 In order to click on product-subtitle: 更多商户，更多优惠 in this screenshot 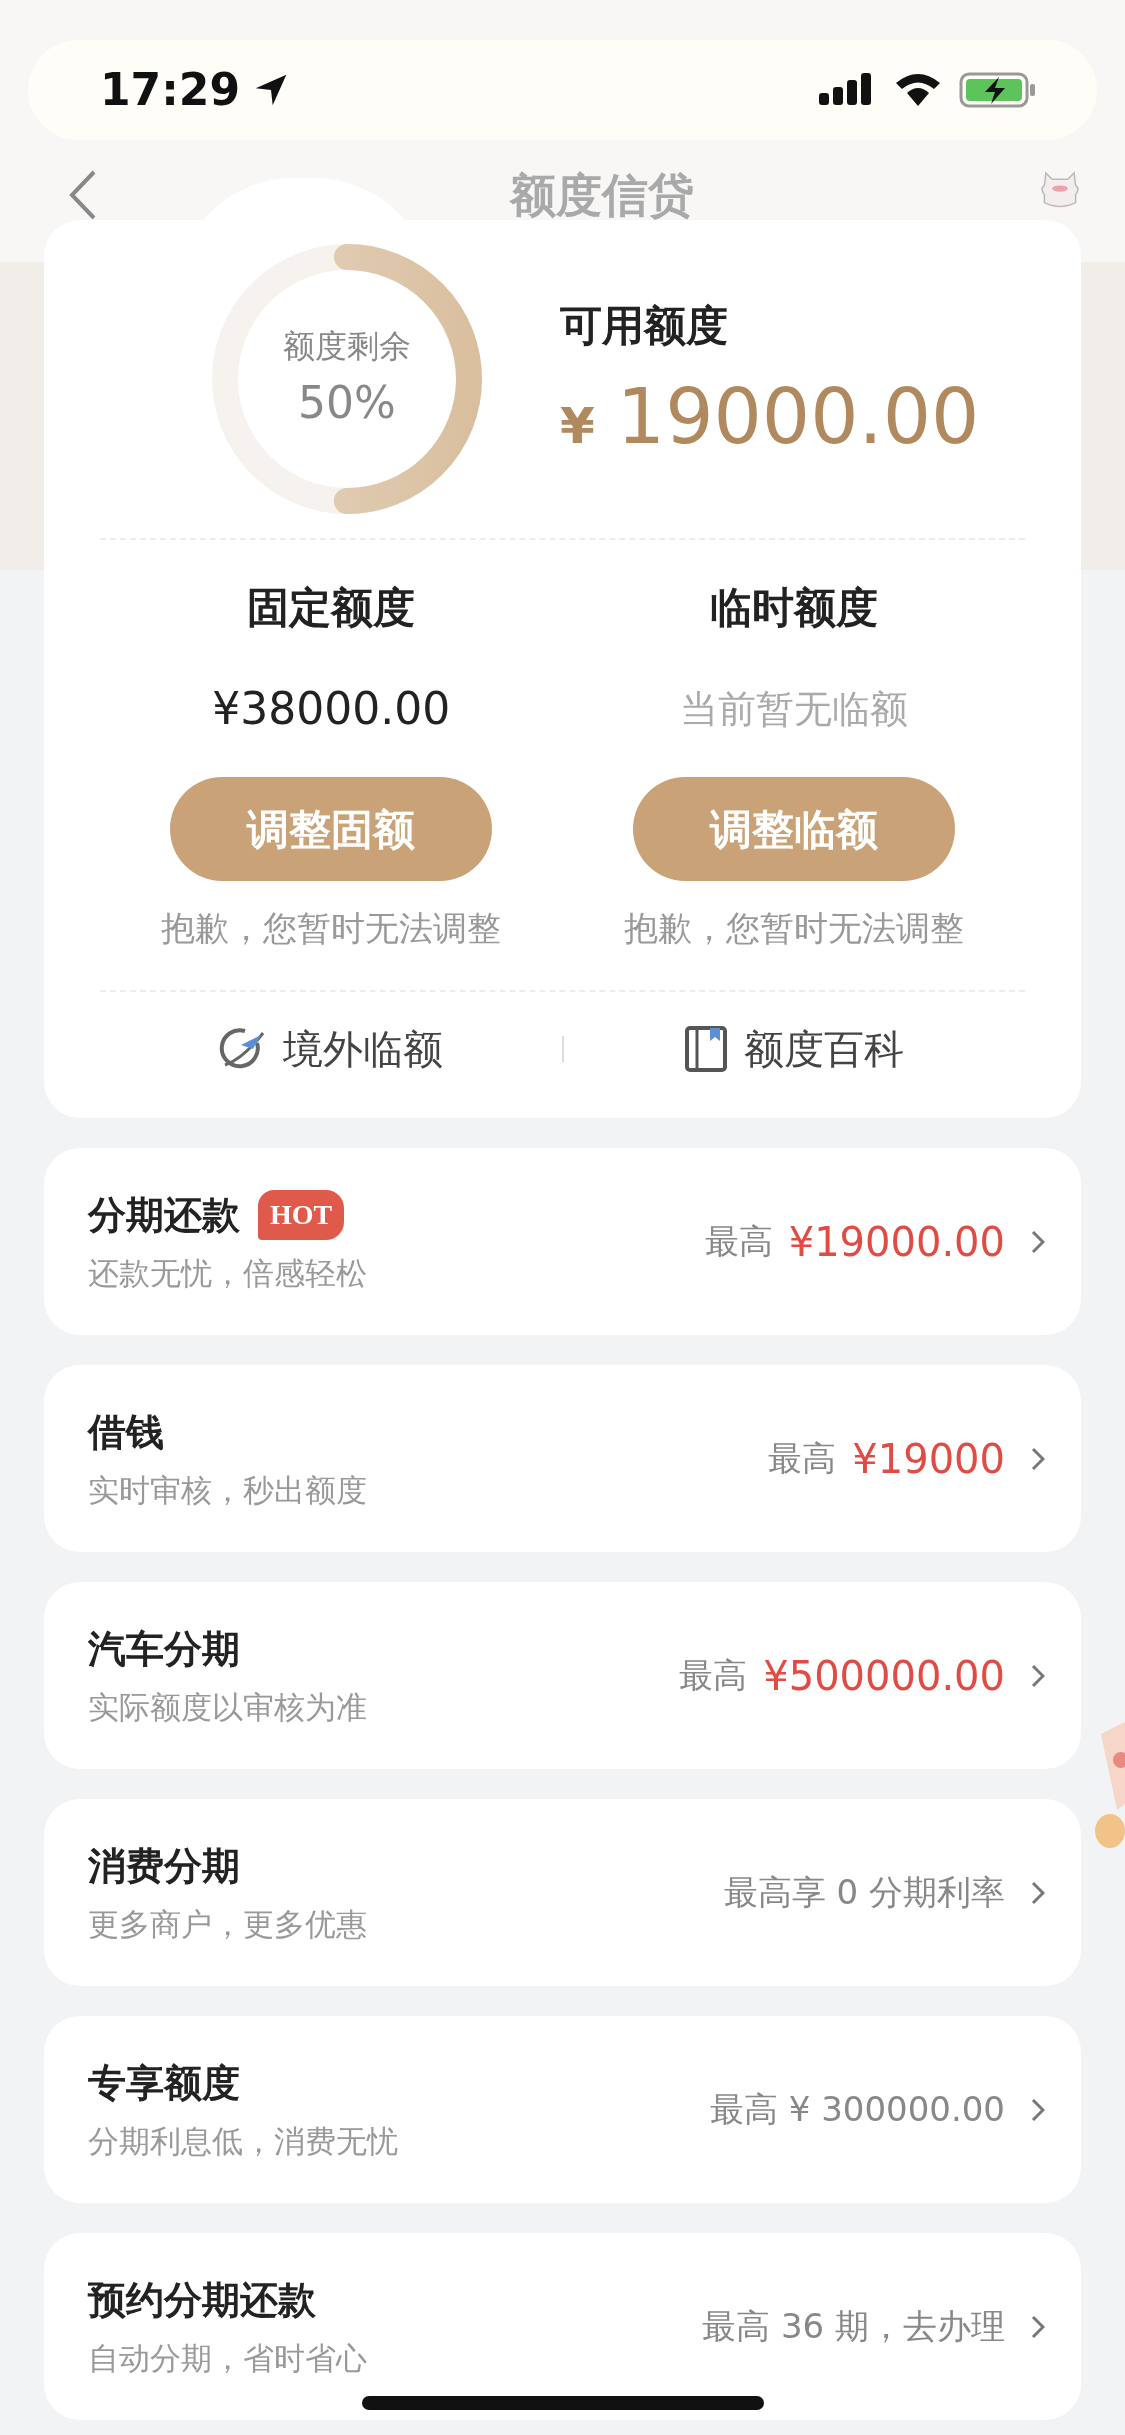, I will do `click(227, 1924)`.